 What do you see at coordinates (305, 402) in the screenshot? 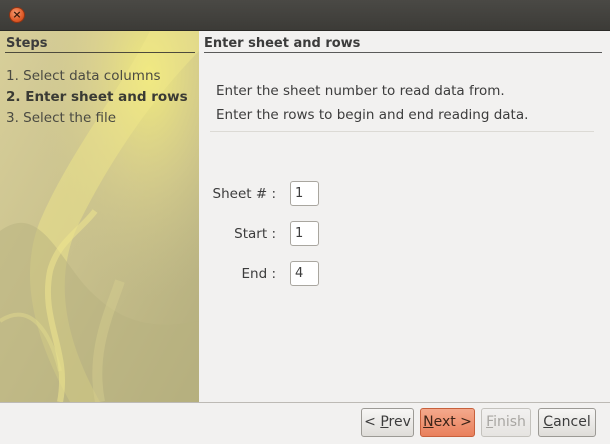
I see `button-bar-divider` at bounding box center [305, 402].